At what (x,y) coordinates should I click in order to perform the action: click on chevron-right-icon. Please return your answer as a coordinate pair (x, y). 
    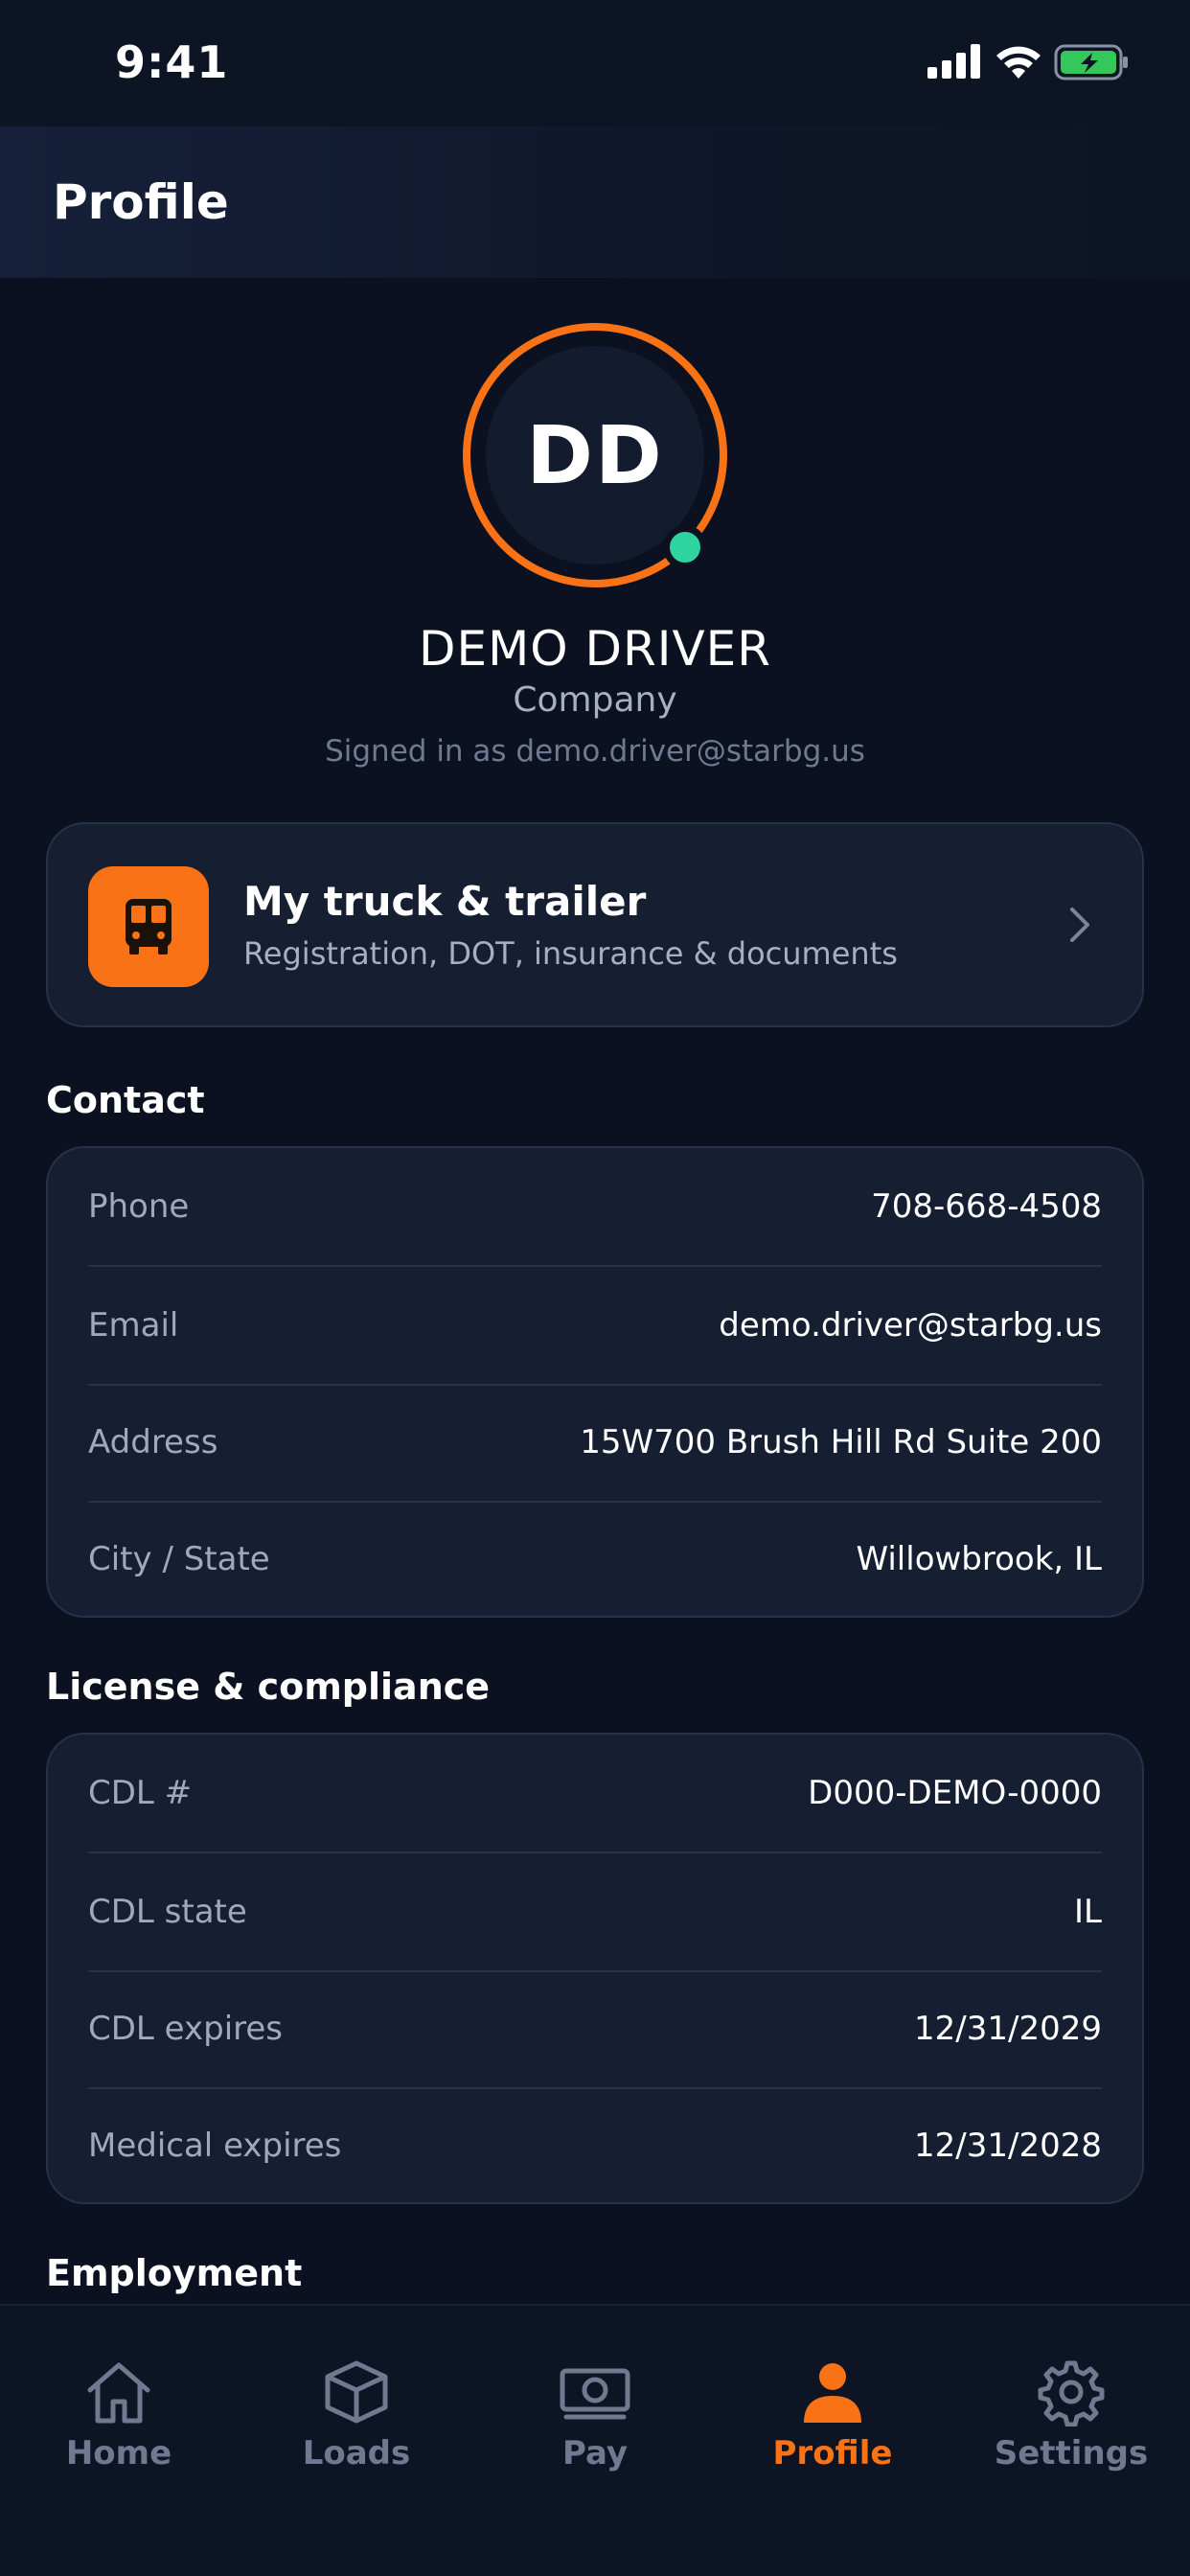
    Looking at the image, I should click on (1079, 925).